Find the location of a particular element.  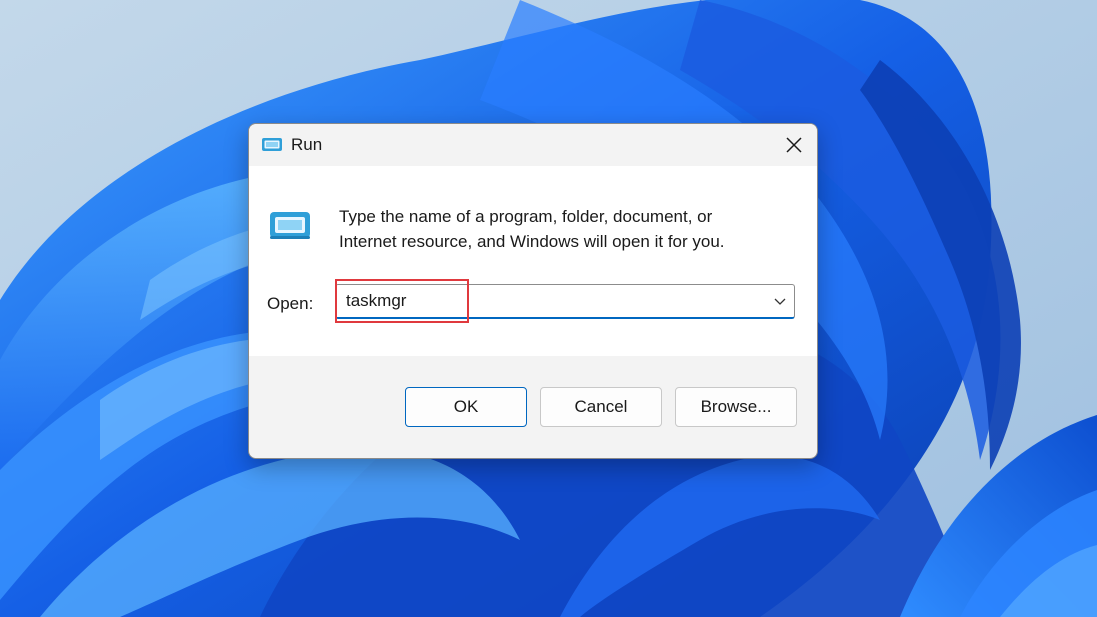

close-icon is located at coordinates (794, 145).